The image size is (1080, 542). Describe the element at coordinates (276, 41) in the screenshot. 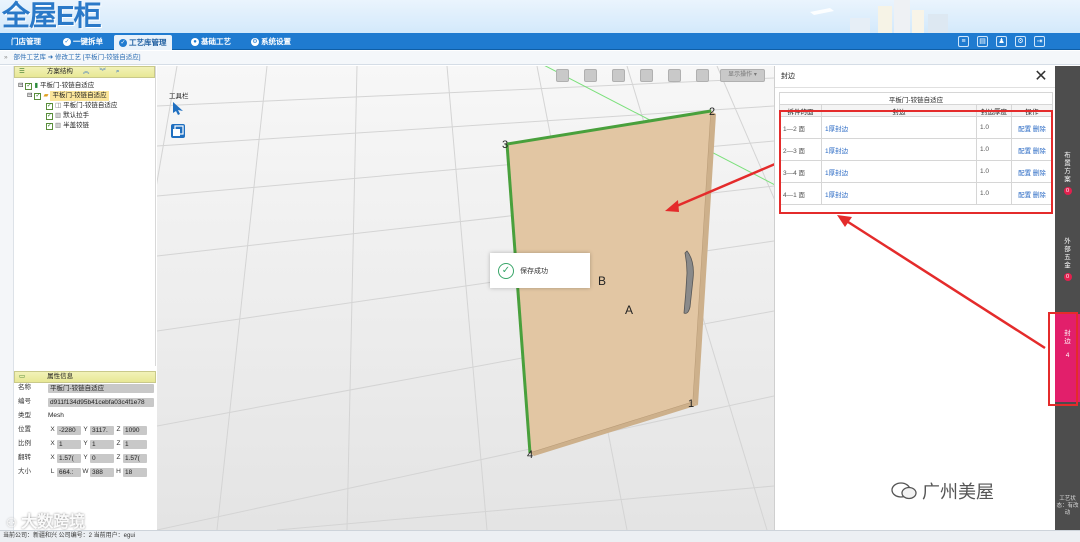

I see `nav-label: 系统设置` at that location.